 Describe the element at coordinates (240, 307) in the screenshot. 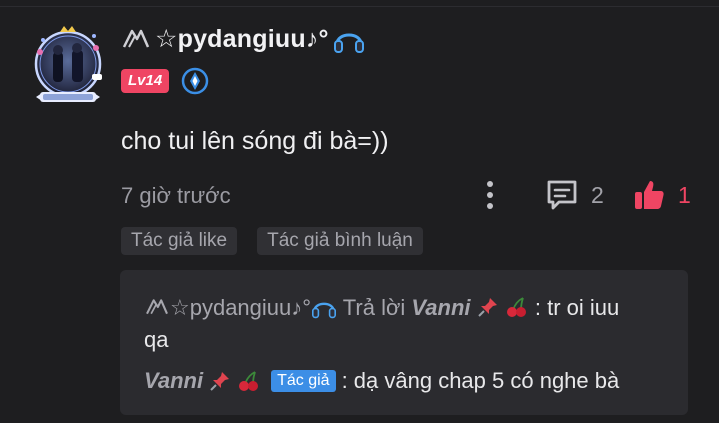

I see `reply-author-name: ☆pydangiuu♪°` at that location.